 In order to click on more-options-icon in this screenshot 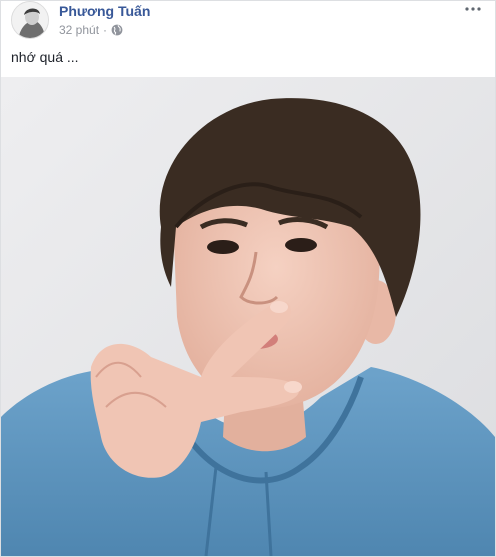, I will do `click(473, 9)`.